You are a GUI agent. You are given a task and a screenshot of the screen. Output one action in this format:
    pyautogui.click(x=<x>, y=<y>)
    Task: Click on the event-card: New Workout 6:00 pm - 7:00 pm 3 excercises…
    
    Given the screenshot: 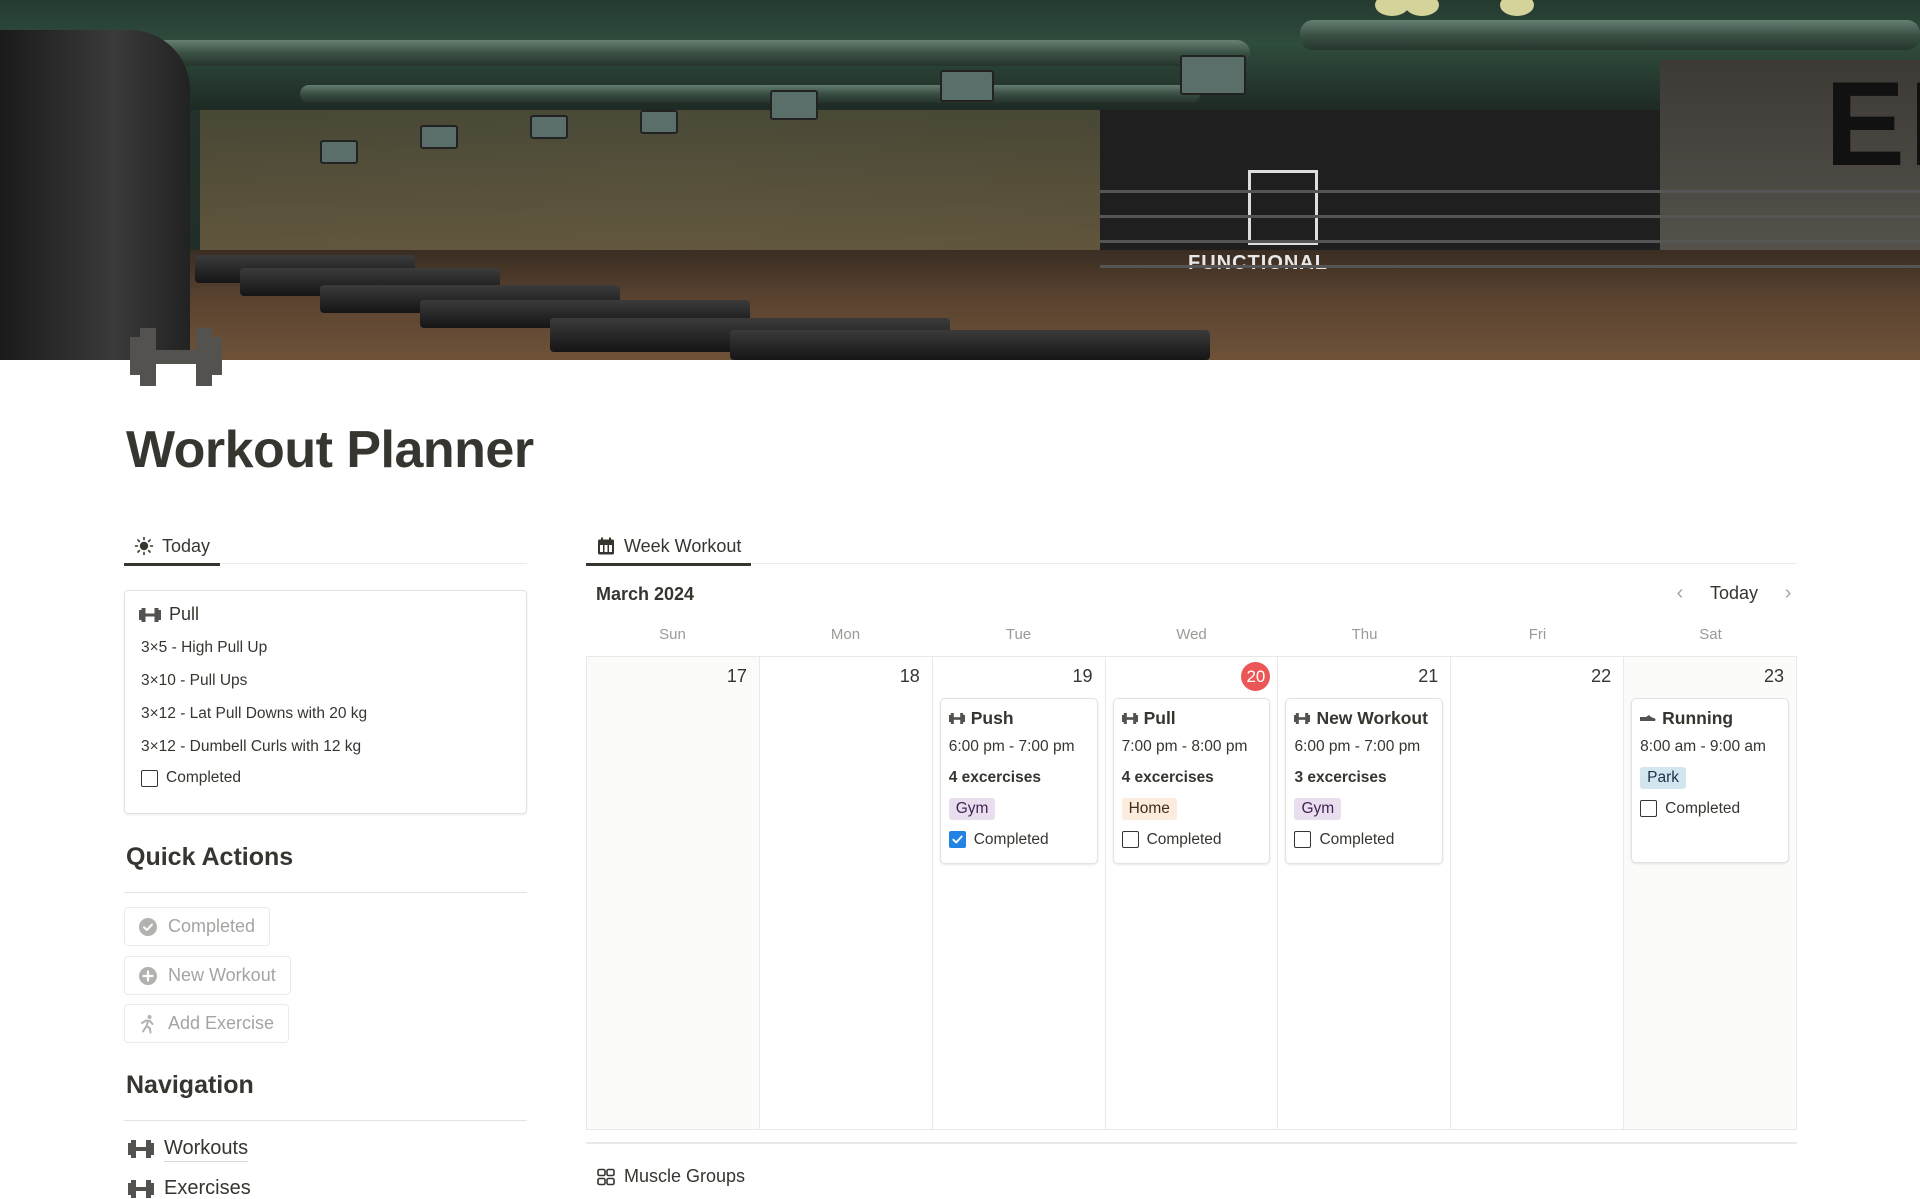 What is the action you would take?
    pyautogui.click(x=1364, y=781)
    